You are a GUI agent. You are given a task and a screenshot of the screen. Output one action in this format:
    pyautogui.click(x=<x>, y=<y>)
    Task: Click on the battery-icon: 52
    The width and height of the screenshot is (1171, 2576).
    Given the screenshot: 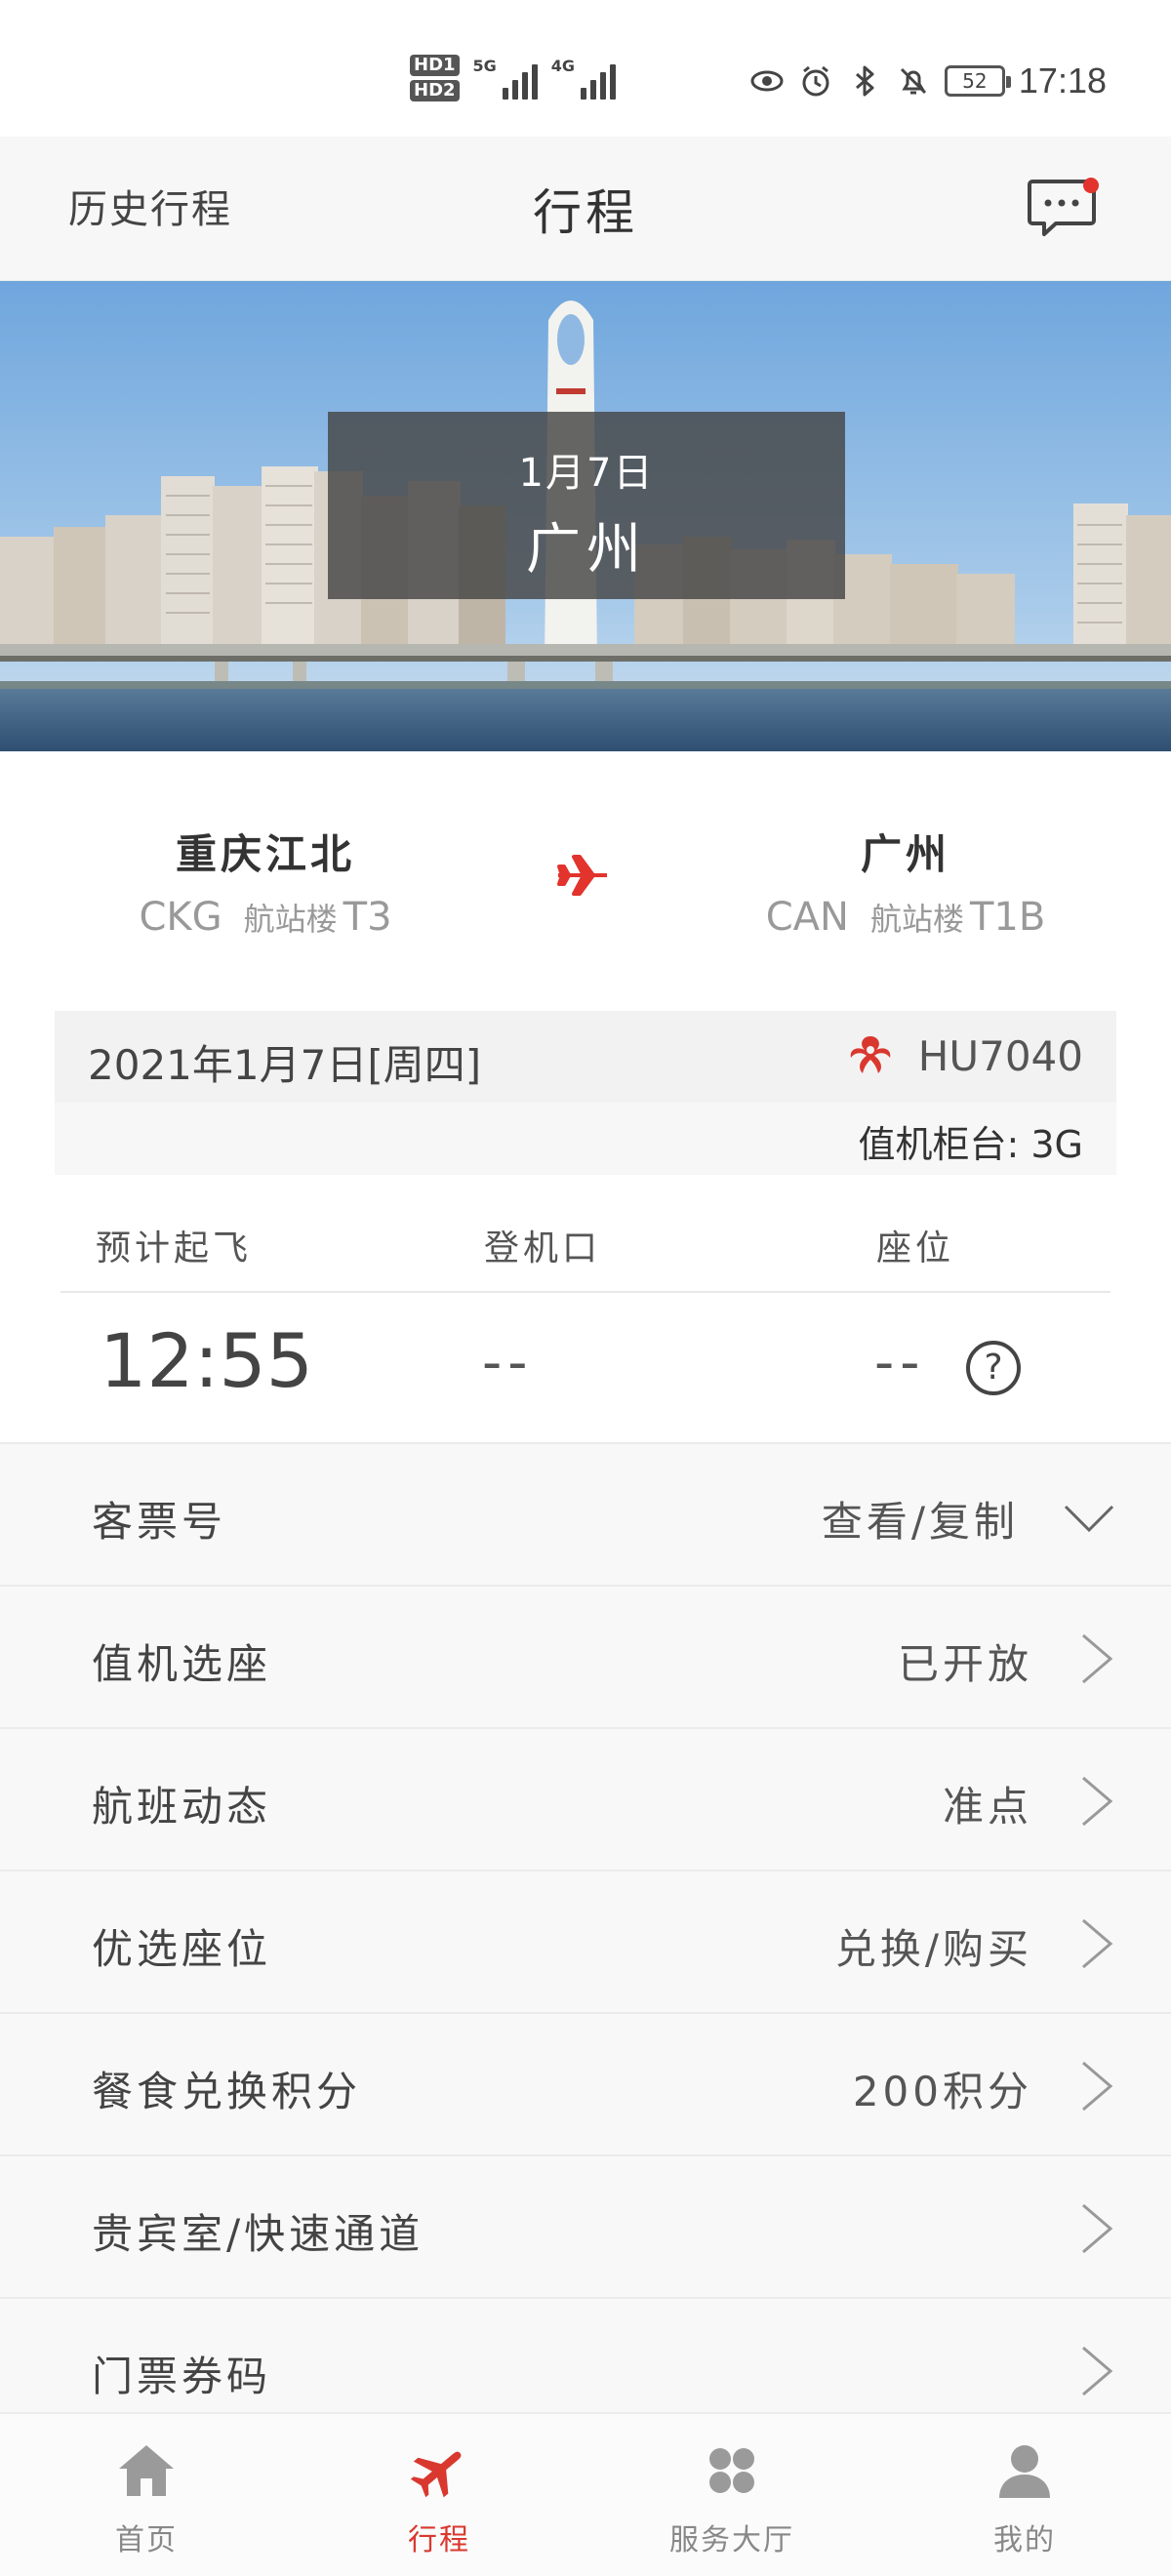 What is the action you would take?
    pyautogui.click(x=977, y=81)
    